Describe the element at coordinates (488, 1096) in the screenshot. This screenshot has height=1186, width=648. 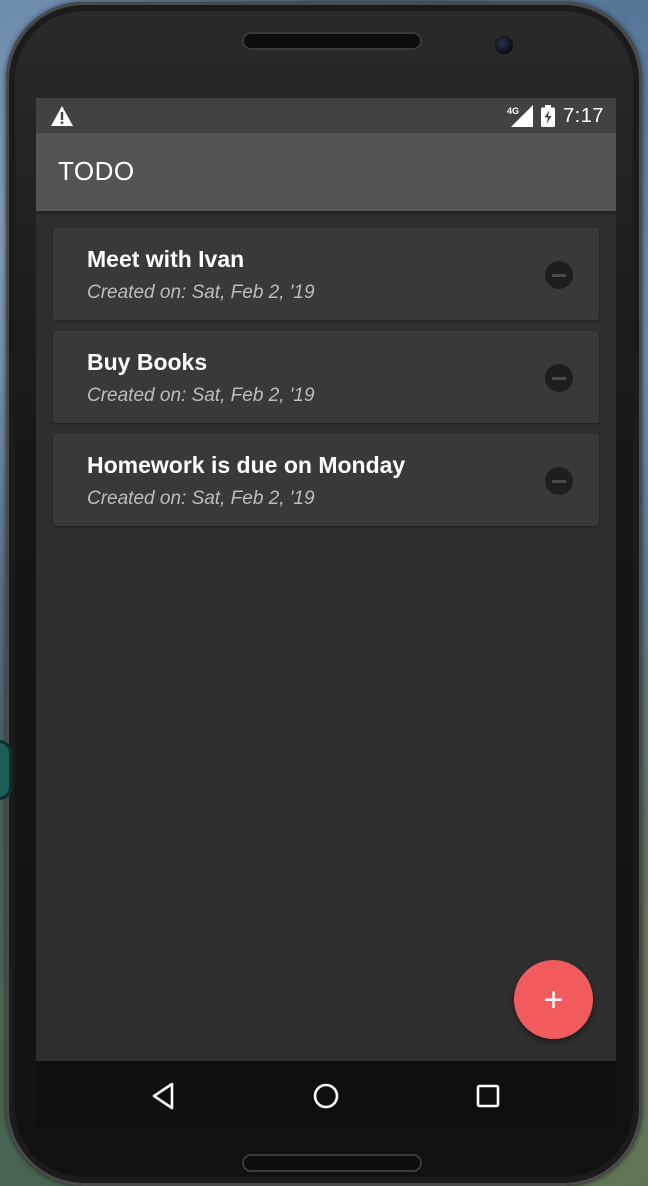
I see `recents-icon` at that location.